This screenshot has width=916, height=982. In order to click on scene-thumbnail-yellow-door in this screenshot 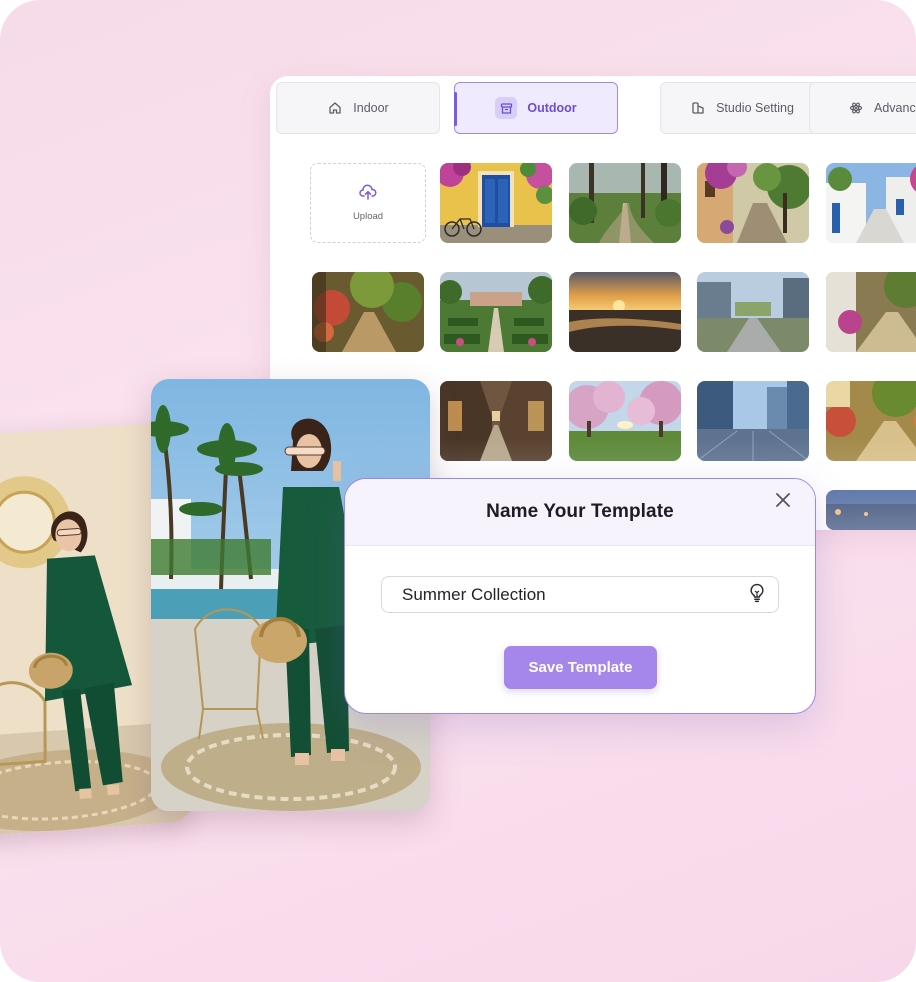, I will do `click(496, 203)`.